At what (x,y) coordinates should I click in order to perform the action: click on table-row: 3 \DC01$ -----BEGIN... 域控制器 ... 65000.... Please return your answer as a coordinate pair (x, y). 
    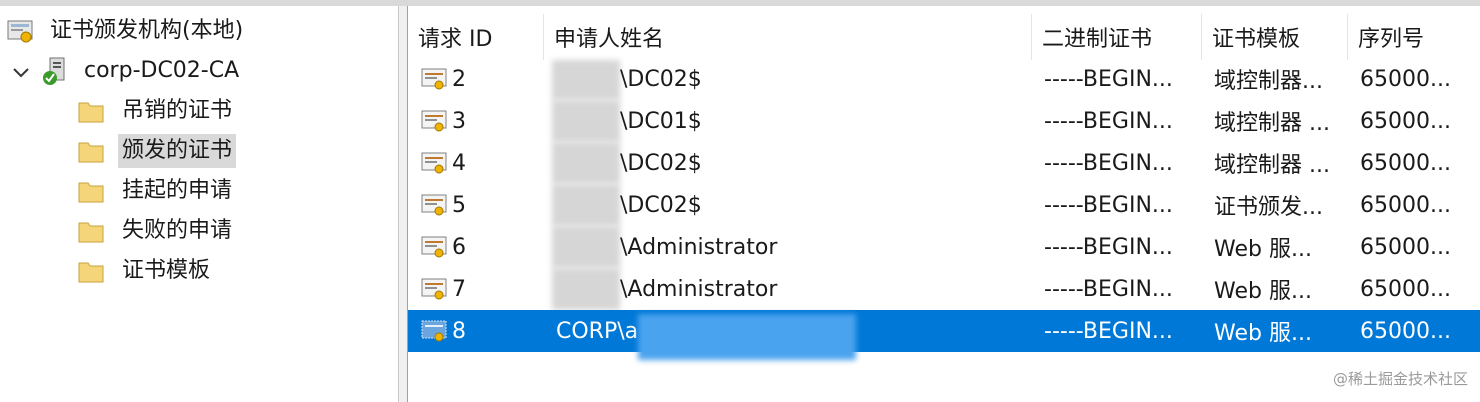
    Looking at the image, I should click on (944, 121).